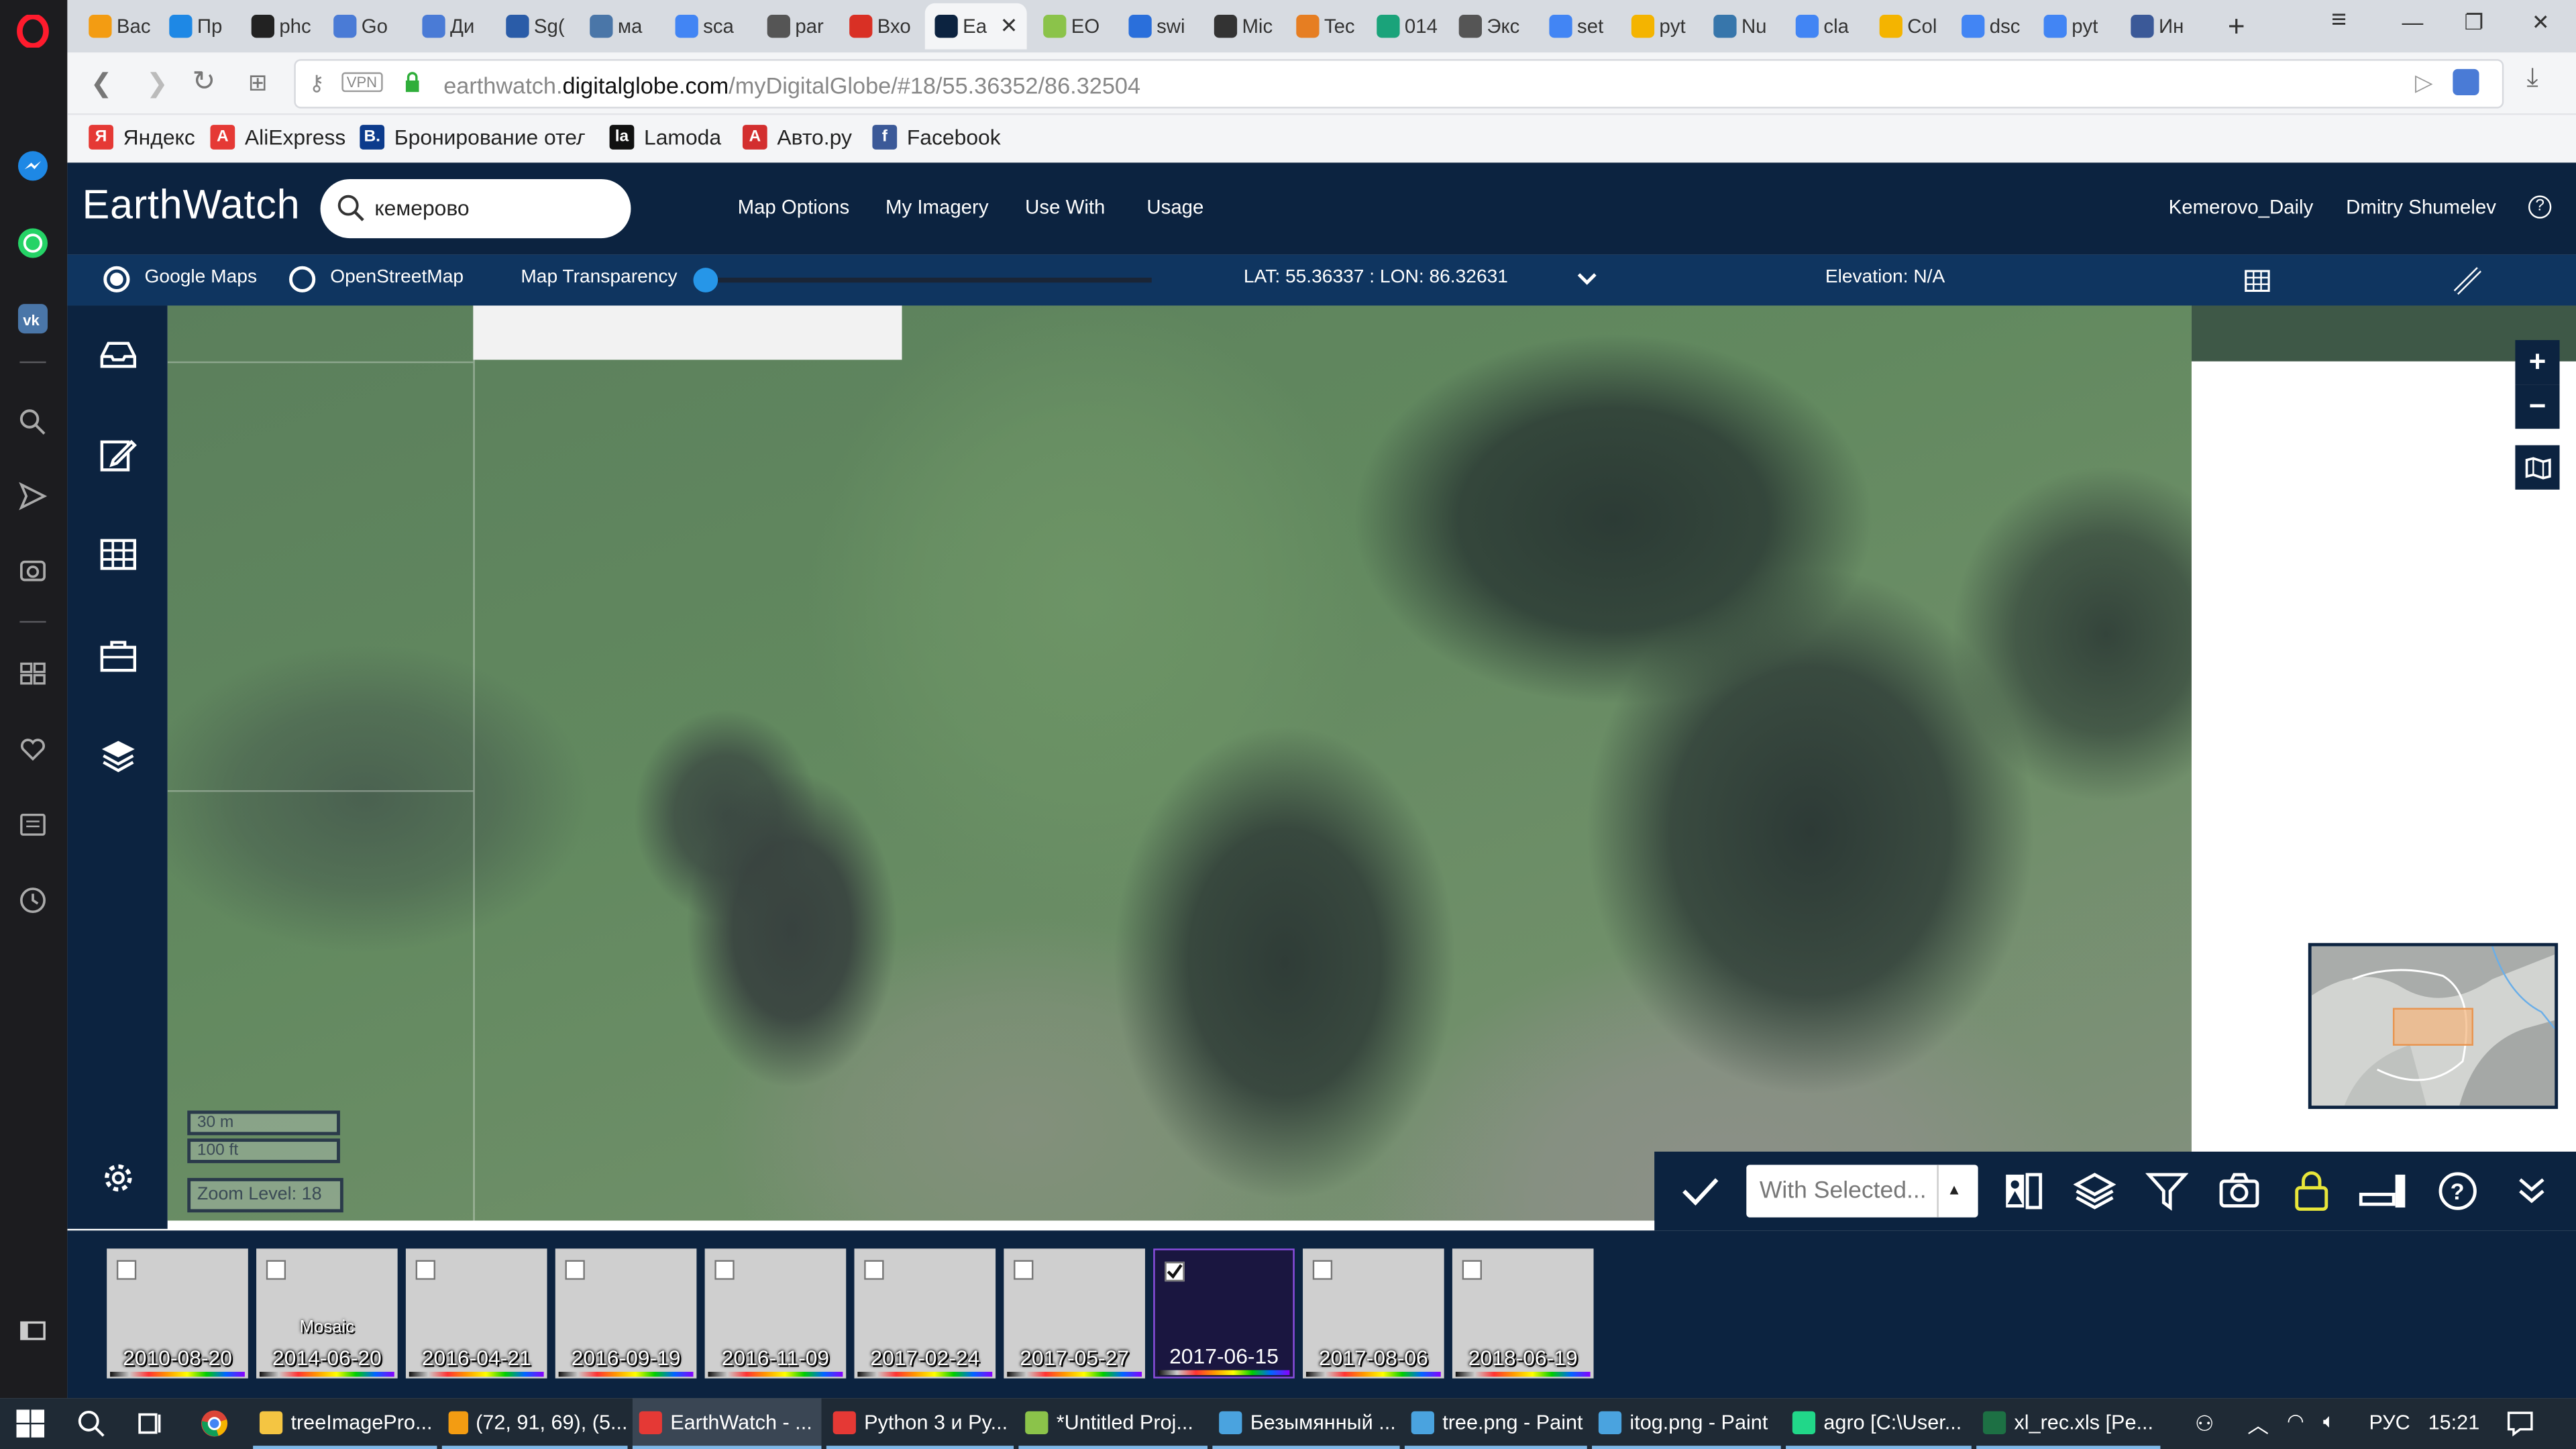 The image size is (2576, 1449). I want to click on location-search-input: кемерово, so click(475, 208).